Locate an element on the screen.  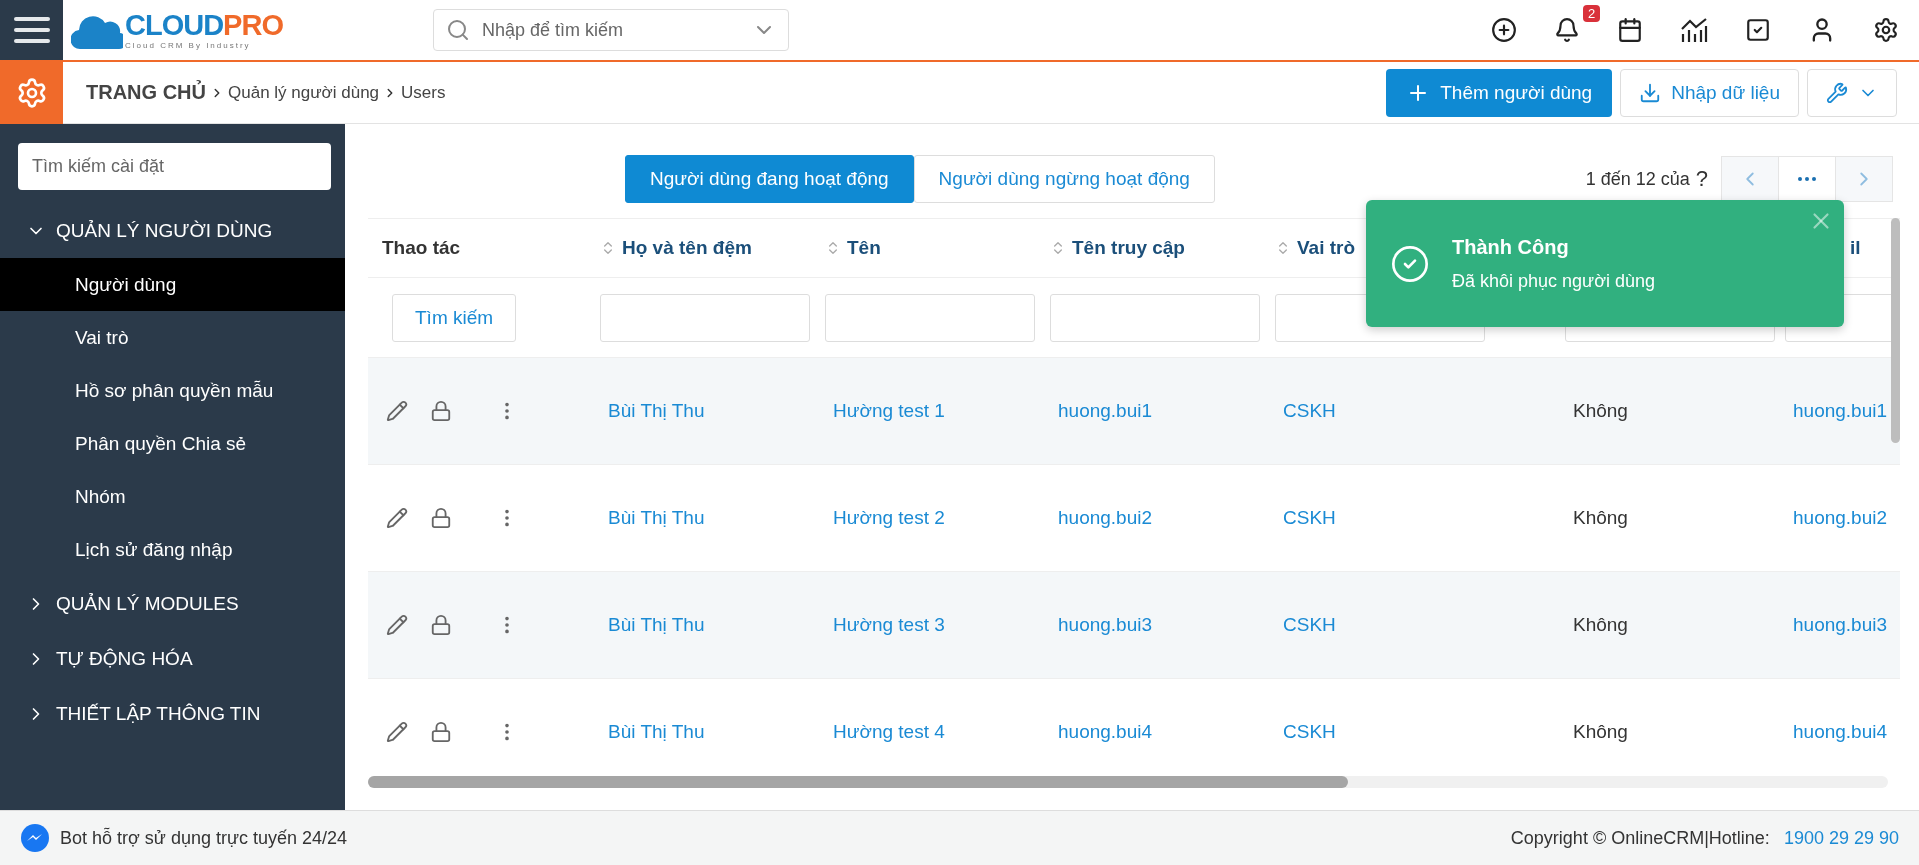
checkbox-icon is located at coordinates (1758, 30).